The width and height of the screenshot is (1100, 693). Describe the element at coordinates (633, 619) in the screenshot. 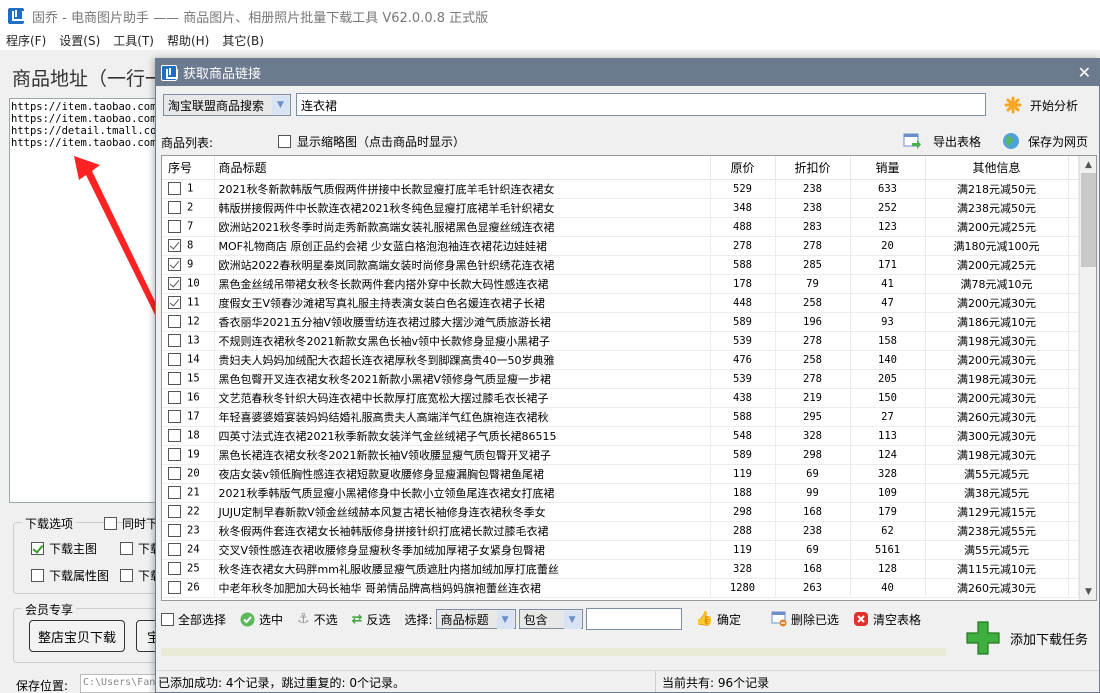

I see `filter-input` at that location.